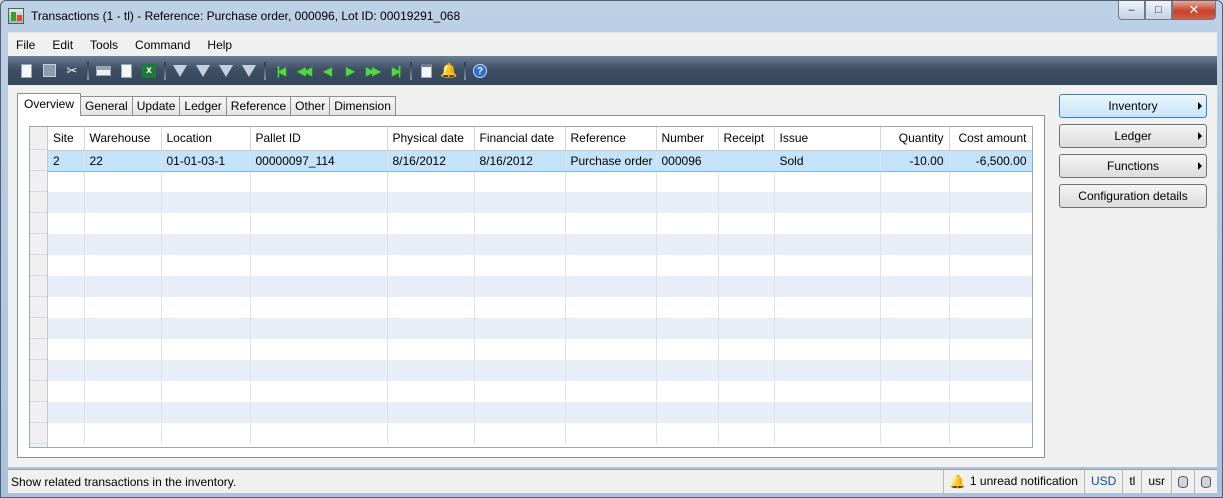  What do you see at coordinates (258, 106) in the screenshot?
I see `tab-reference: Reference` at bounding box center [258, 106].